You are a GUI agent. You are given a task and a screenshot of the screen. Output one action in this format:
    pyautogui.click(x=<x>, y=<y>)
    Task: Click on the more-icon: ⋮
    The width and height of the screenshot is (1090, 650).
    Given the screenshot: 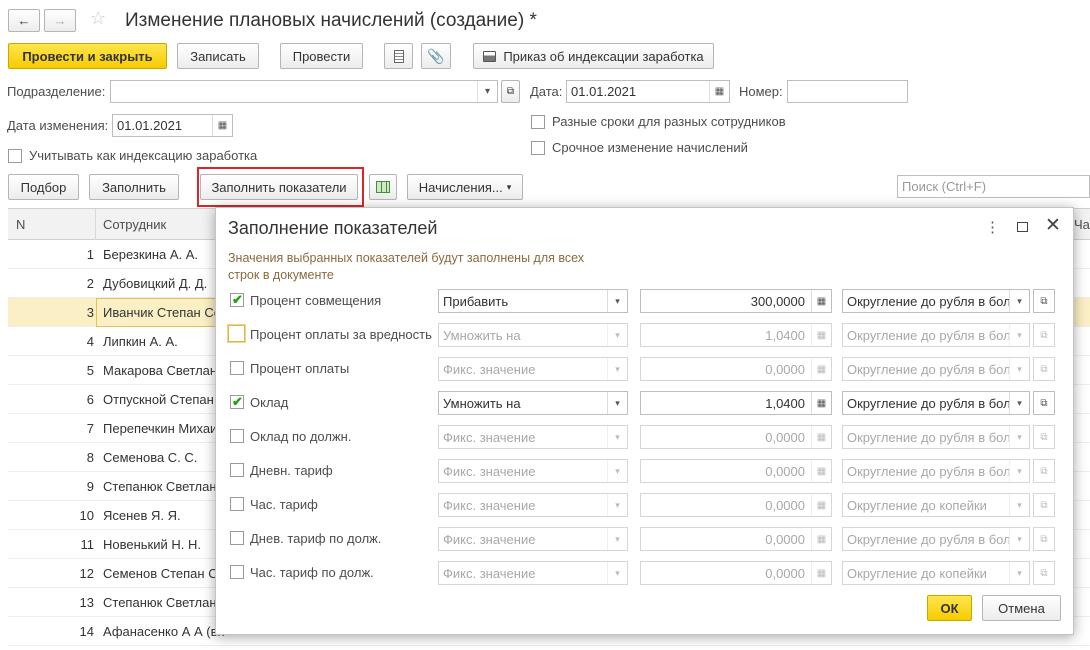 What is the action you would take?
    pyautogui.click(x=992, y=227)
    